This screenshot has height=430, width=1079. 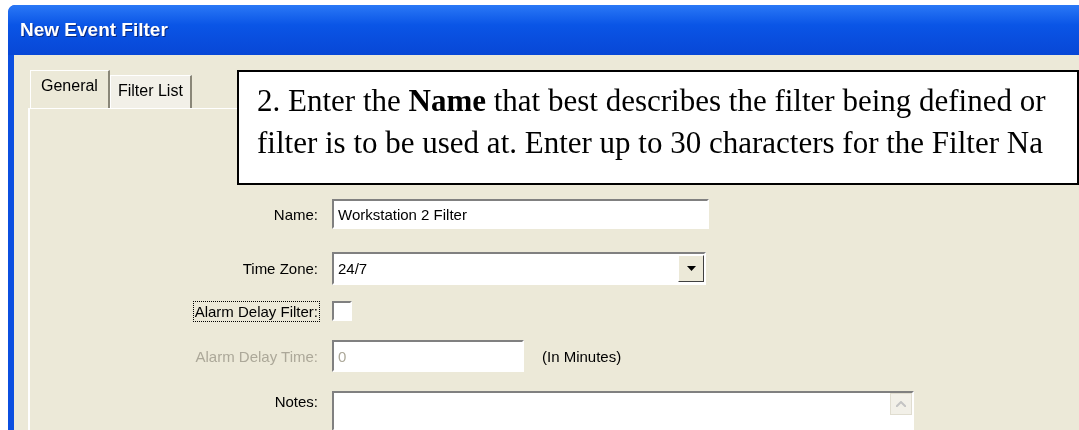 I want to click on field-label: Alarm Delay Time:, so click(x=256, y=356).